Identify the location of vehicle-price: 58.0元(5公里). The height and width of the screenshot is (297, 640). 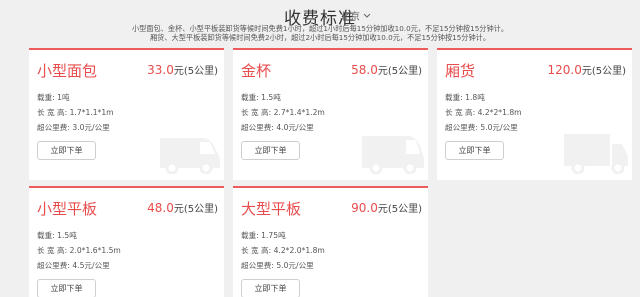
(386, 69).